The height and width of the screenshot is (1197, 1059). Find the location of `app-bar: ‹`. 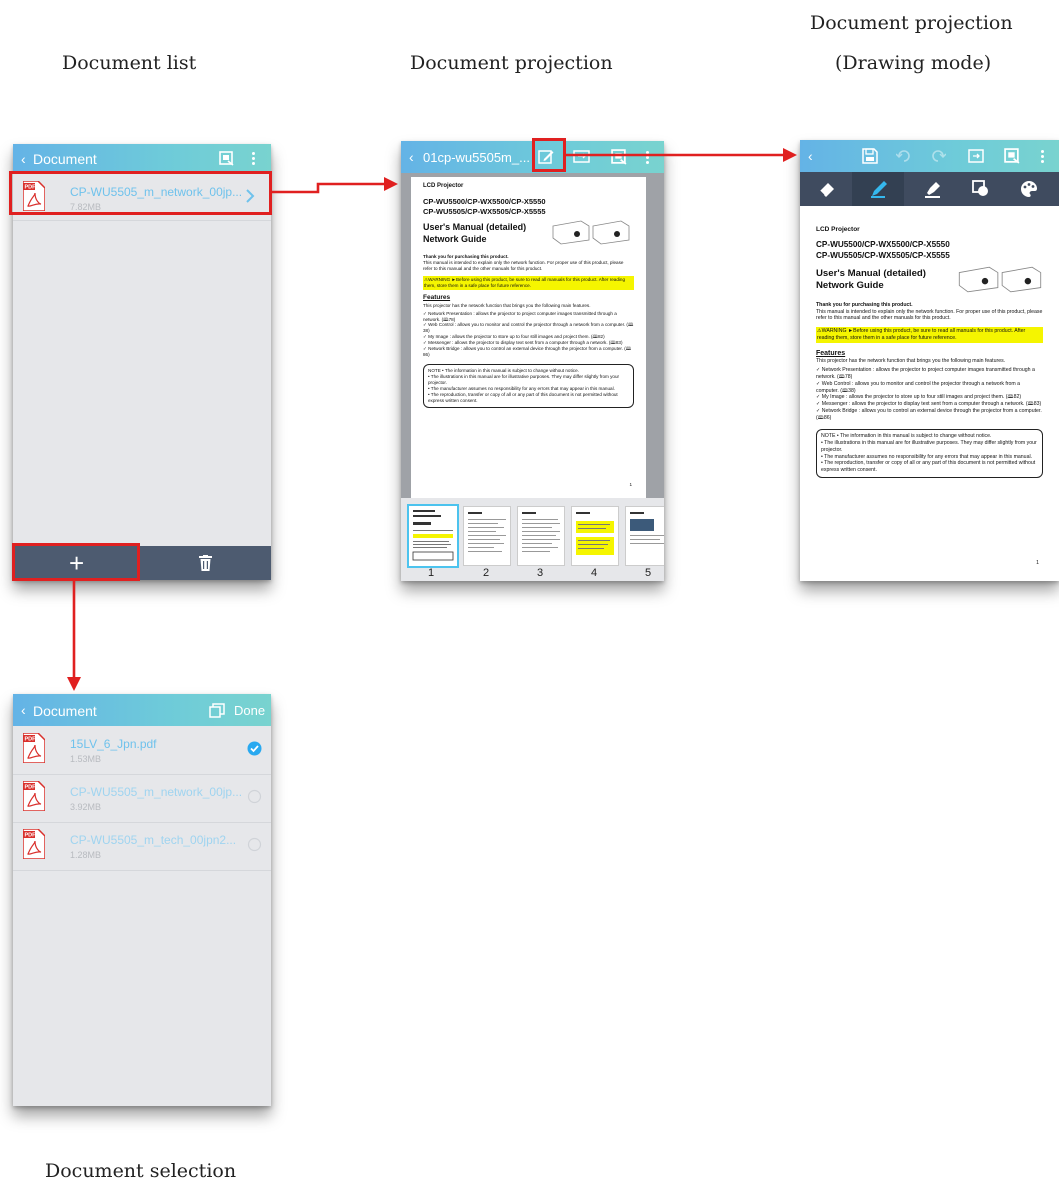

app-bar: ‹ is located at coordinates (929, 156).